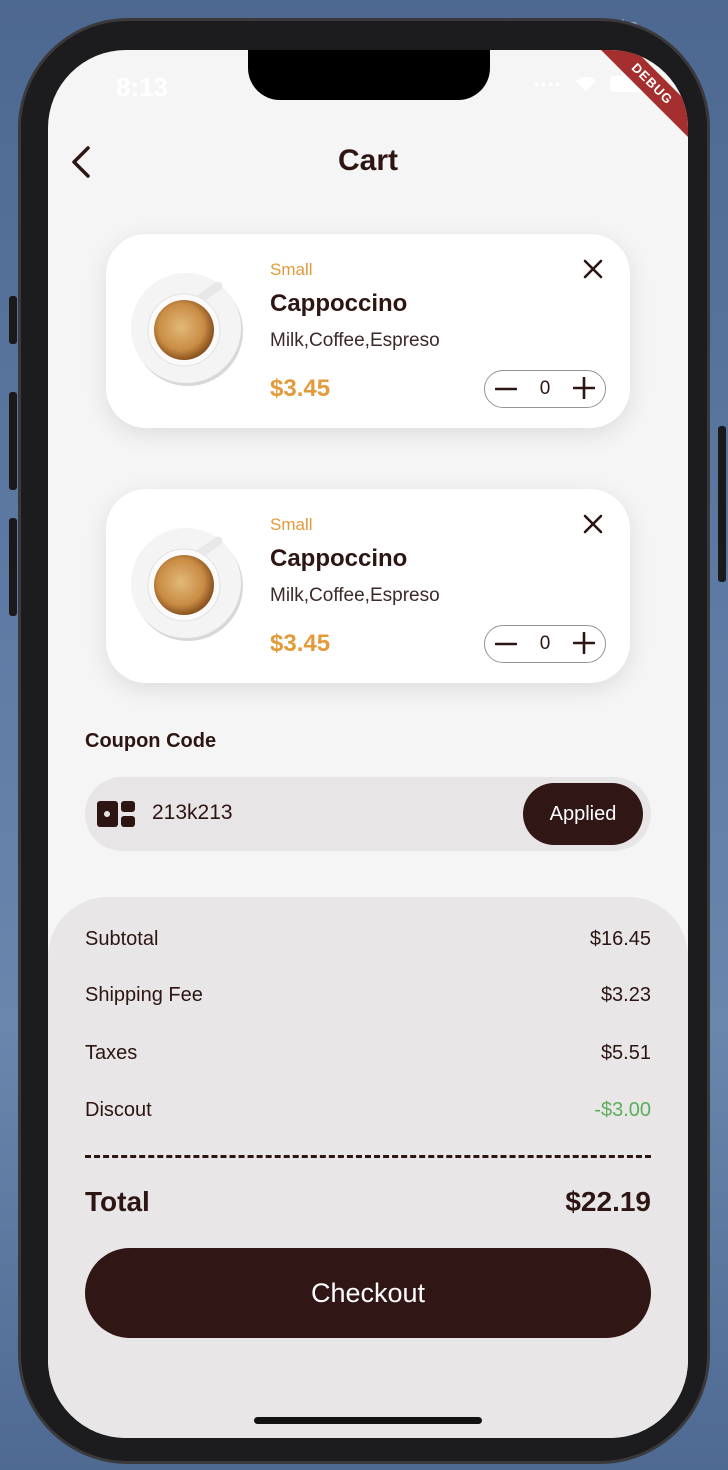 The height and width of the screenshot is (1470, 728). I want to click on taxes-label: Taxes, so click(111, 1053).